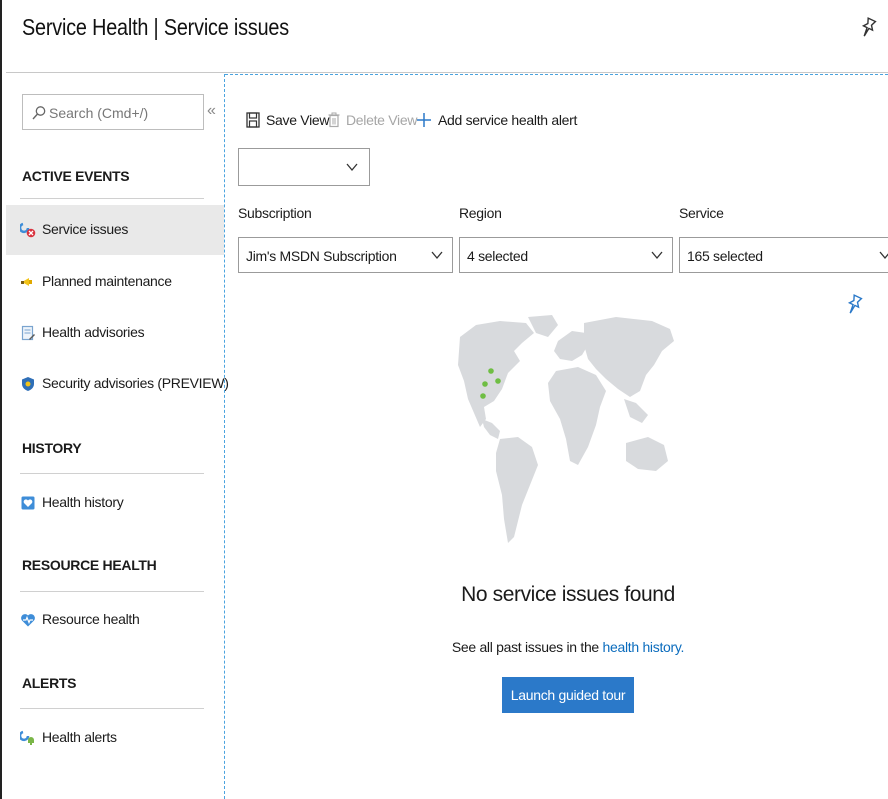  Describe the element at coordinates (298, 120) in the screenshot. I see `save-view-label: Save View` at that location.